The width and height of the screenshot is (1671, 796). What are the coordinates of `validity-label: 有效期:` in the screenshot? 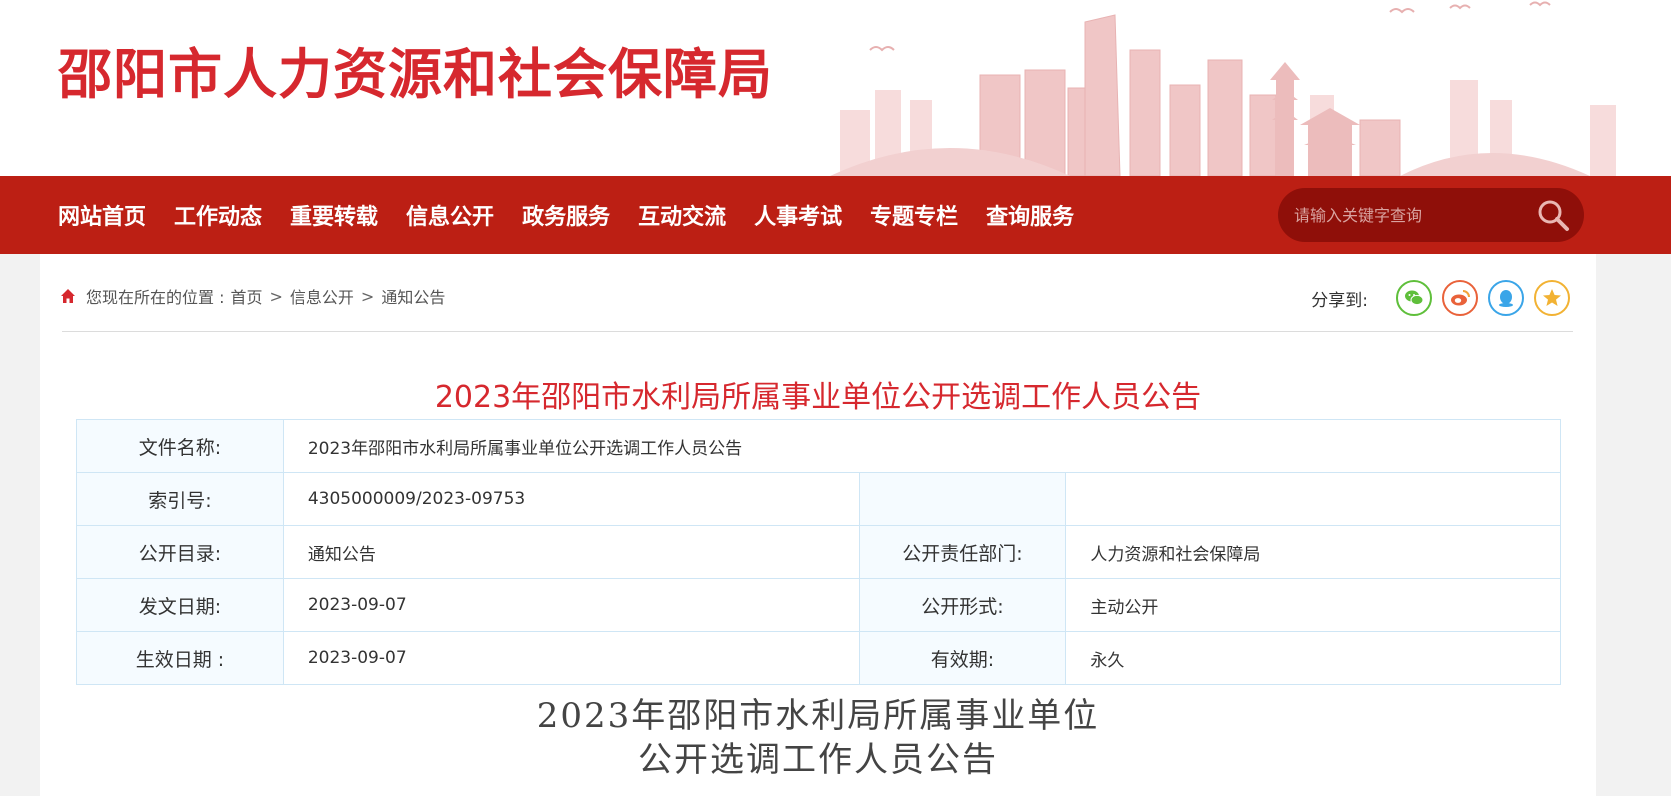 It's located at (962, 658).